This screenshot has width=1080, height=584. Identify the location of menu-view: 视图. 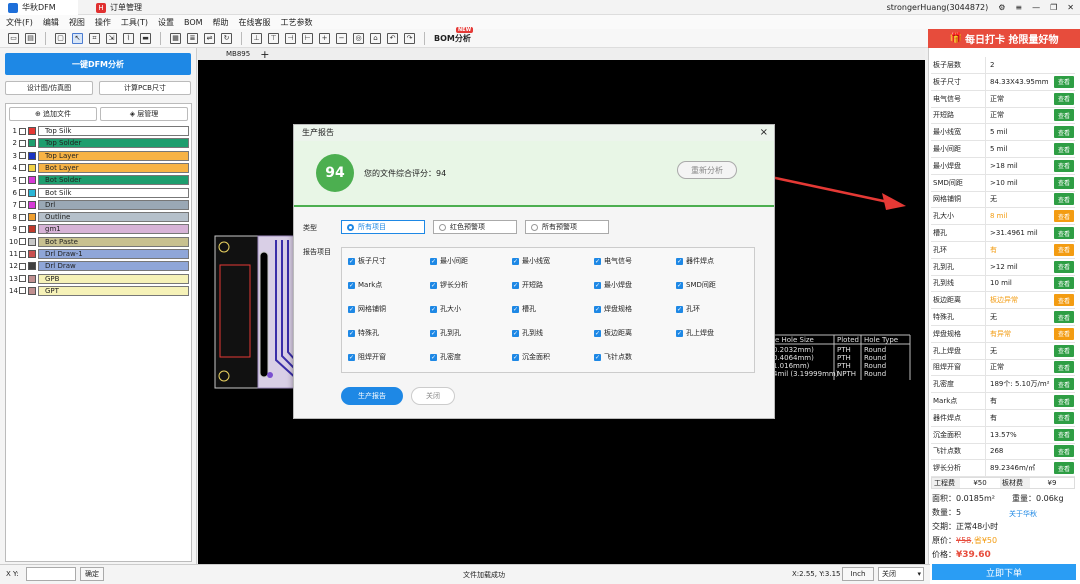
(77, 22).